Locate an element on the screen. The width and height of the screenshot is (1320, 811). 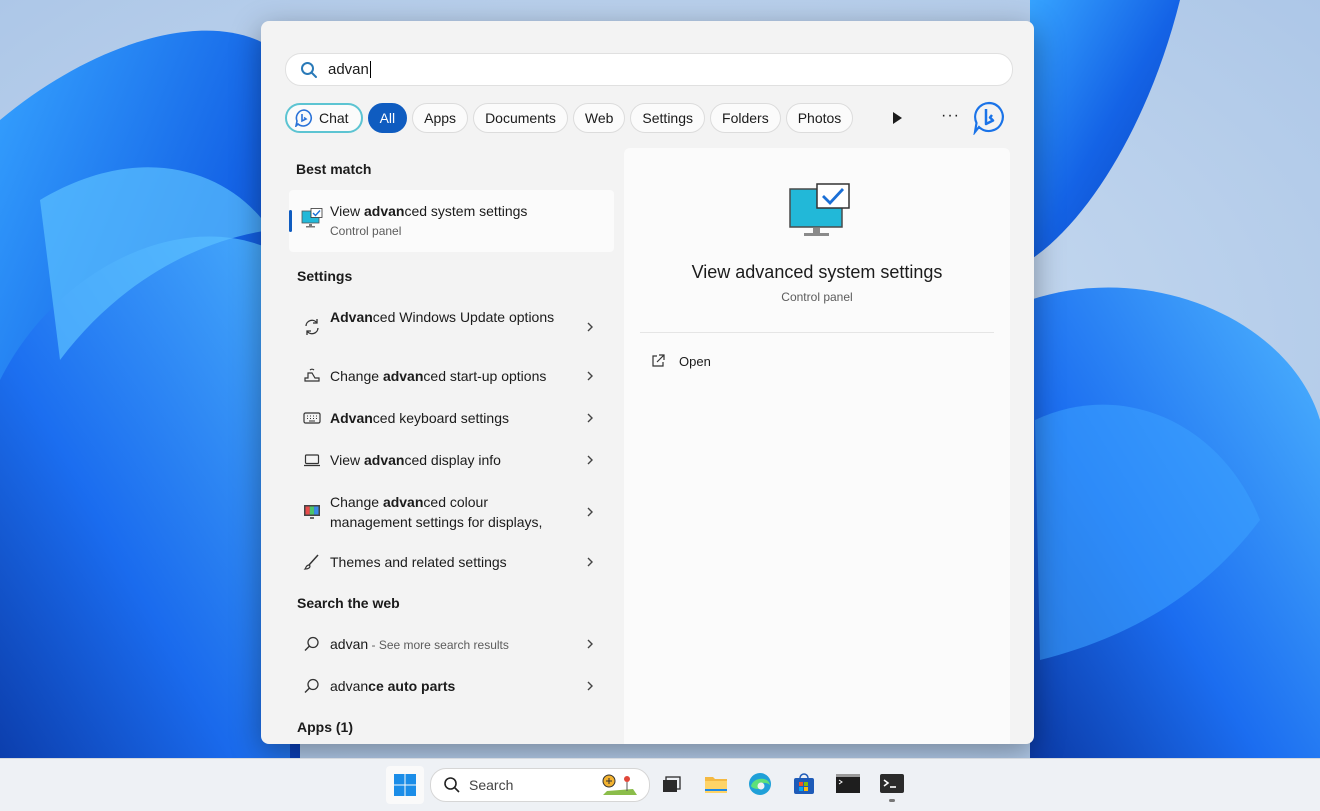
filter-chip-all: All is located at coordinates (387, 118).